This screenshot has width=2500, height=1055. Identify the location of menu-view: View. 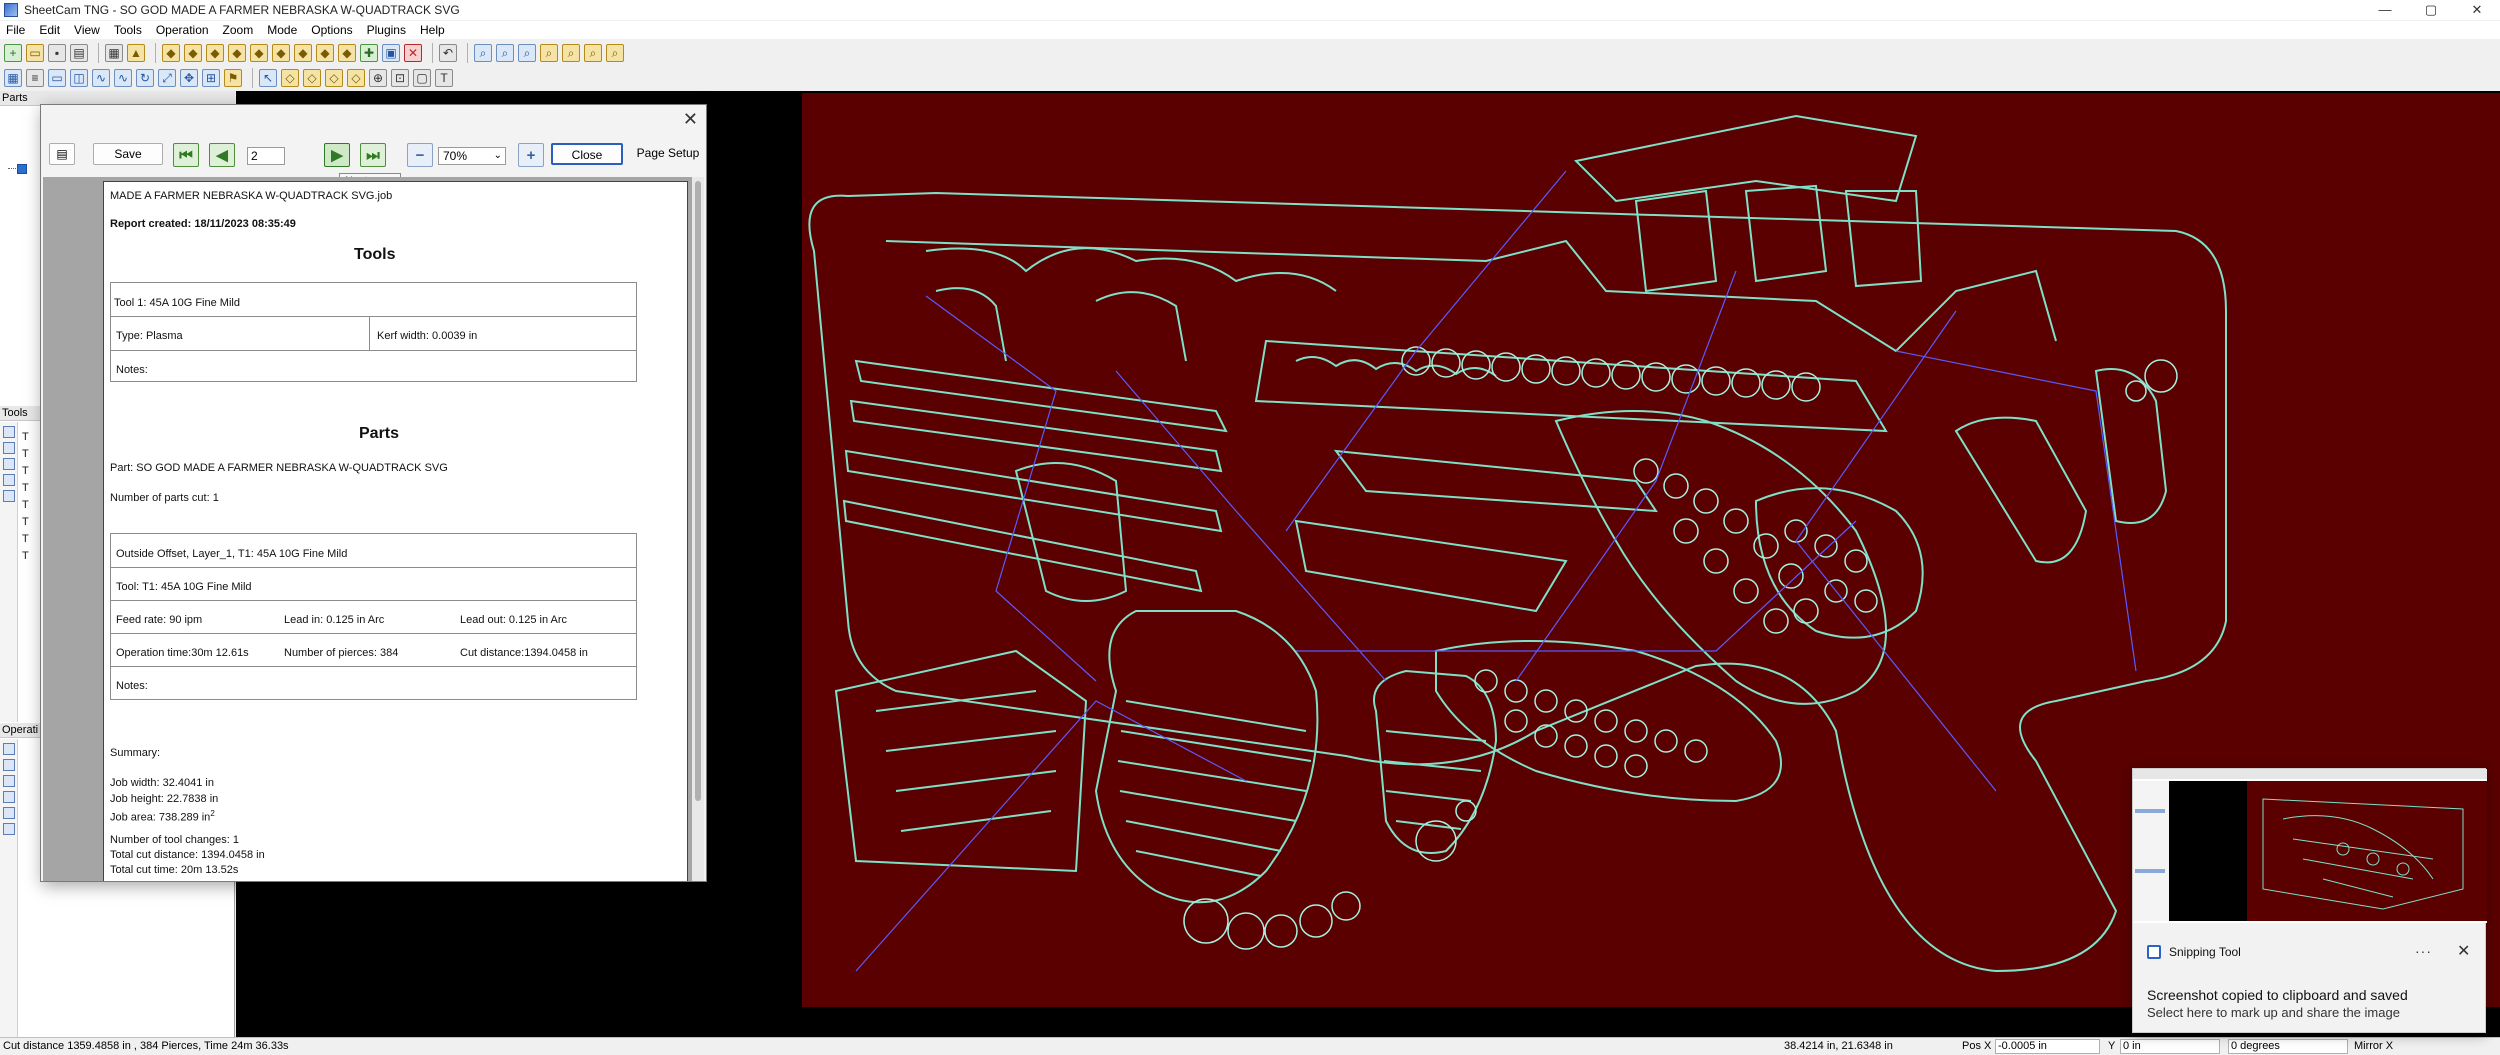
(87, 30).